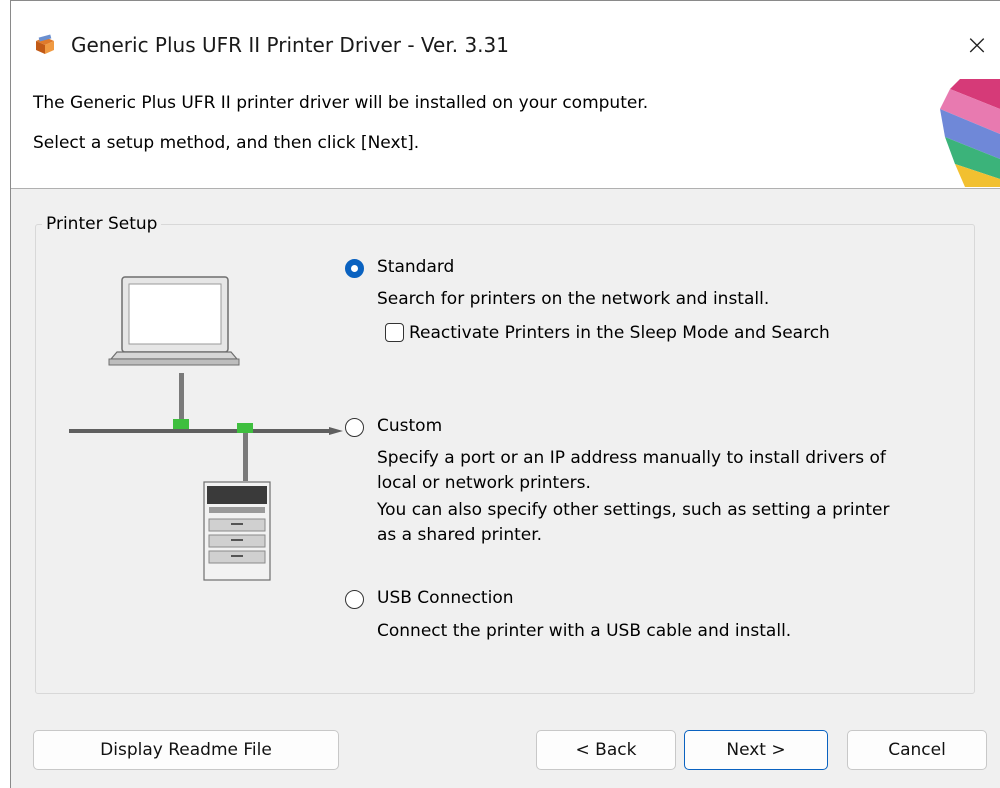 The width and height of the screenshot is (1000, 788). Describe the element at coordinates (186, 750) in the screenshot. I see `display-readme-button: Display Readme File` at that location.